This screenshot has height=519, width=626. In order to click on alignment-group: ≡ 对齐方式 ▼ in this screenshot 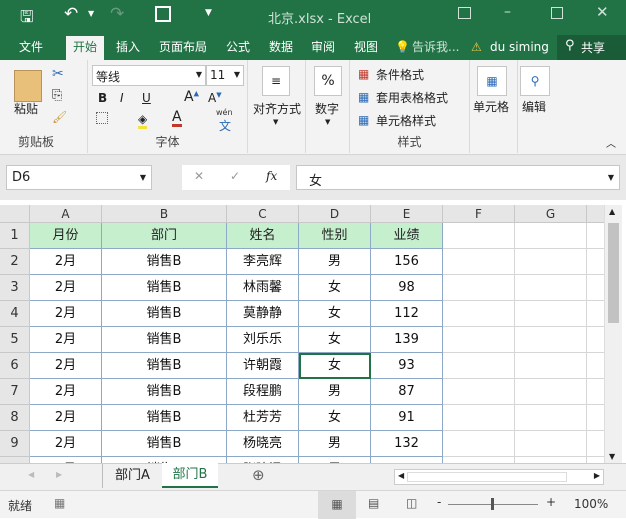, I will do `click(277, 106)`.